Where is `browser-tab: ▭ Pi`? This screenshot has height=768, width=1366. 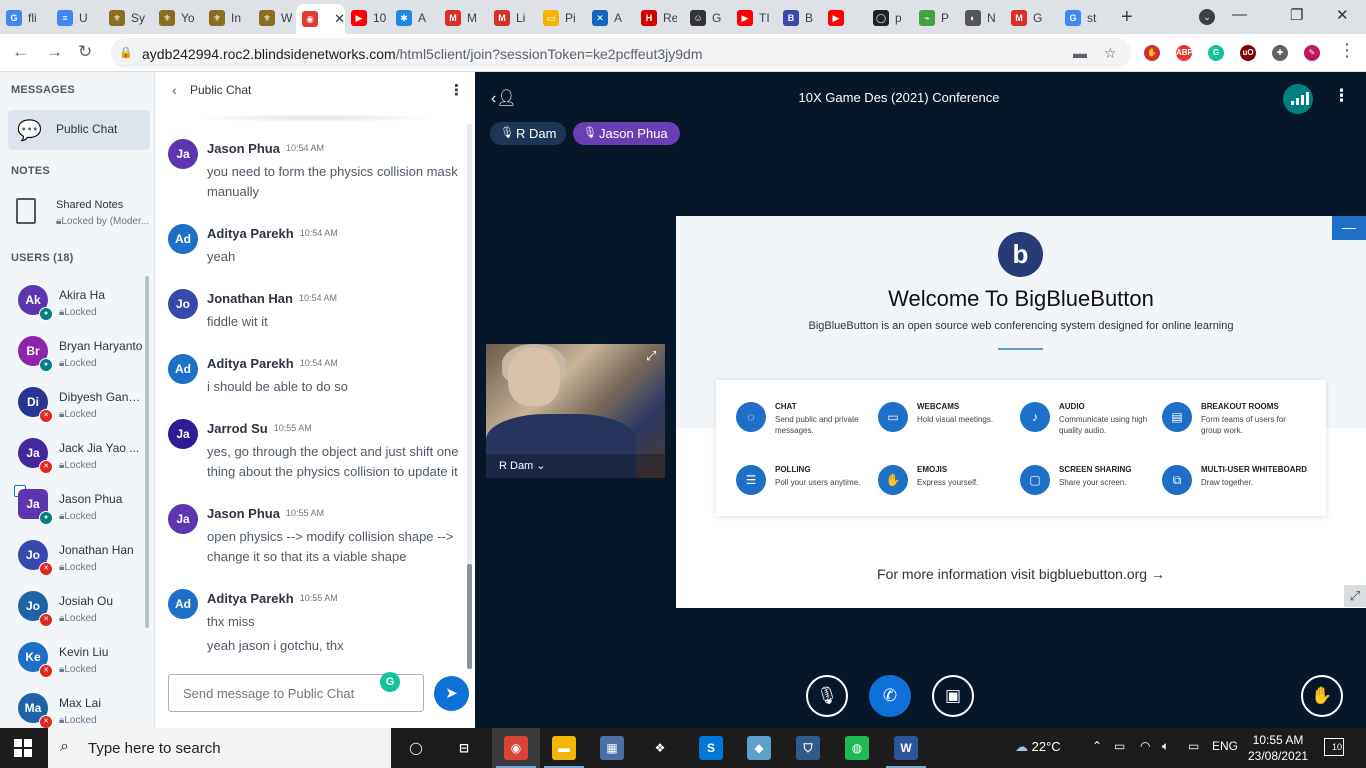
browser-tab: ▭ Pi is located at coordinates (562, 18).